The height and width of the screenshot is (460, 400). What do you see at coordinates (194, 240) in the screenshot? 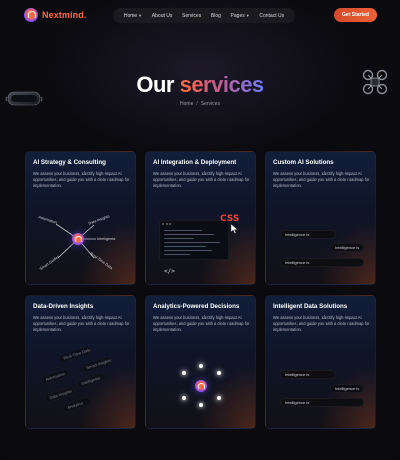
I see `code-editor-window` at bounding box center [194, 240].